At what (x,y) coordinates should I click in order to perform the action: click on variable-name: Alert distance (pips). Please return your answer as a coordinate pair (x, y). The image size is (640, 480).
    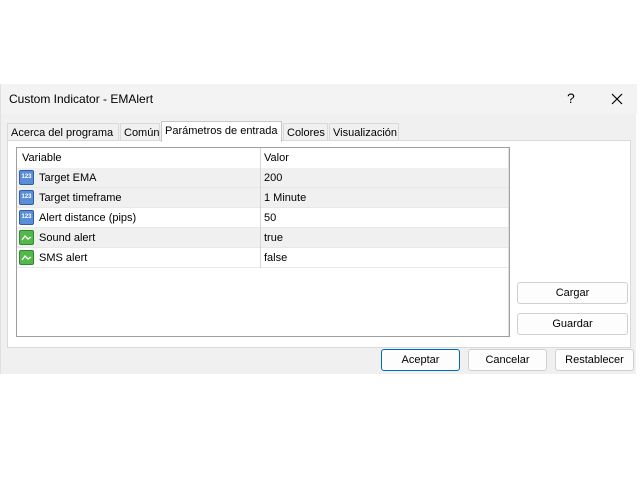
    Looking at the image, I should click on (88, 218).